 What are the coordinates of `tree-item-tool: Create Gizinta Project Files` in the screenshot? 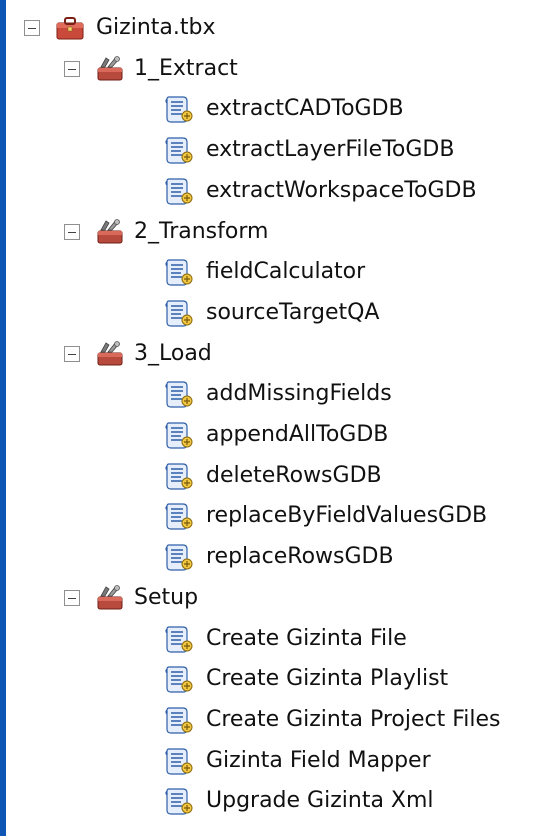 It's located at (271, 720).